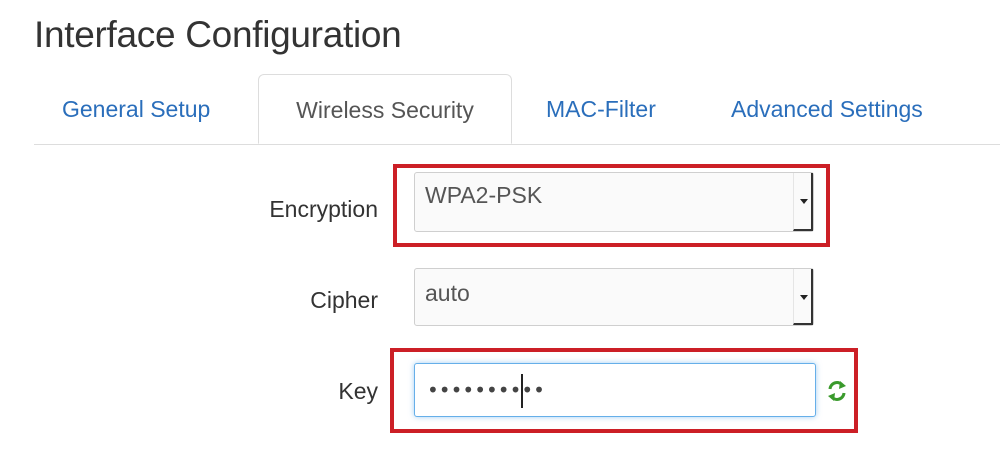 The image size is (1000, 468). I want to click on cipher-selected-value: auto, so click(447, 293).